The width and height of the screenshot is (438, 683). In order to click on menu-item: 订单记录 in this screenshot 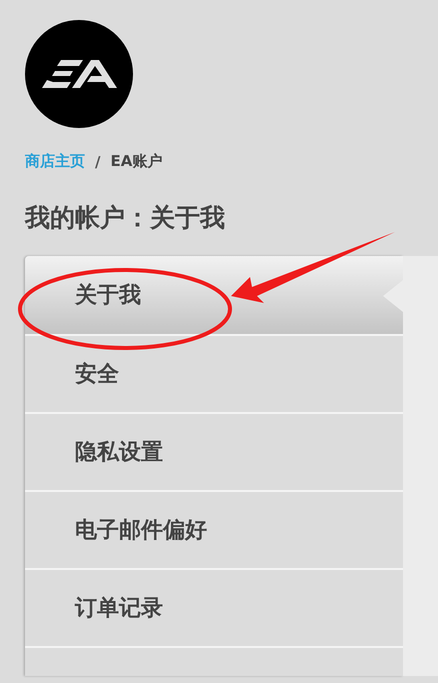, I will do `click(214, 609)`.